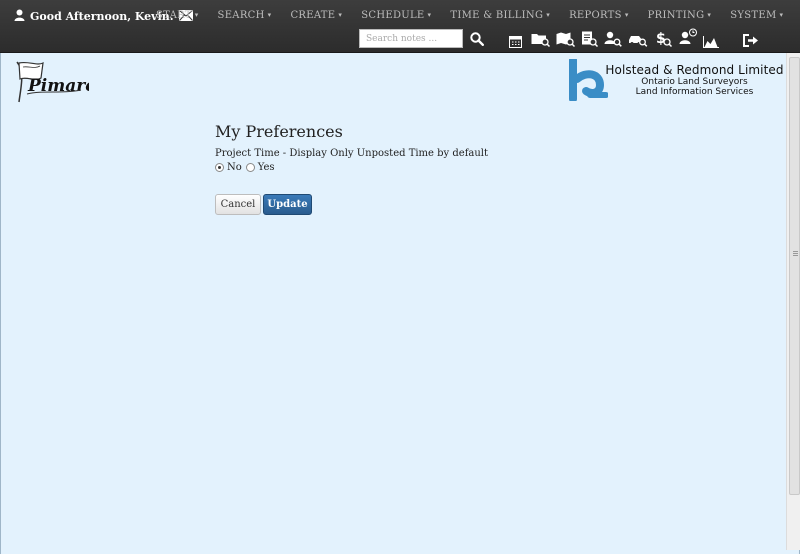 The width and height of the screenshot is (800, 554). I want to click on user-clock-icon, so click(688, 38).